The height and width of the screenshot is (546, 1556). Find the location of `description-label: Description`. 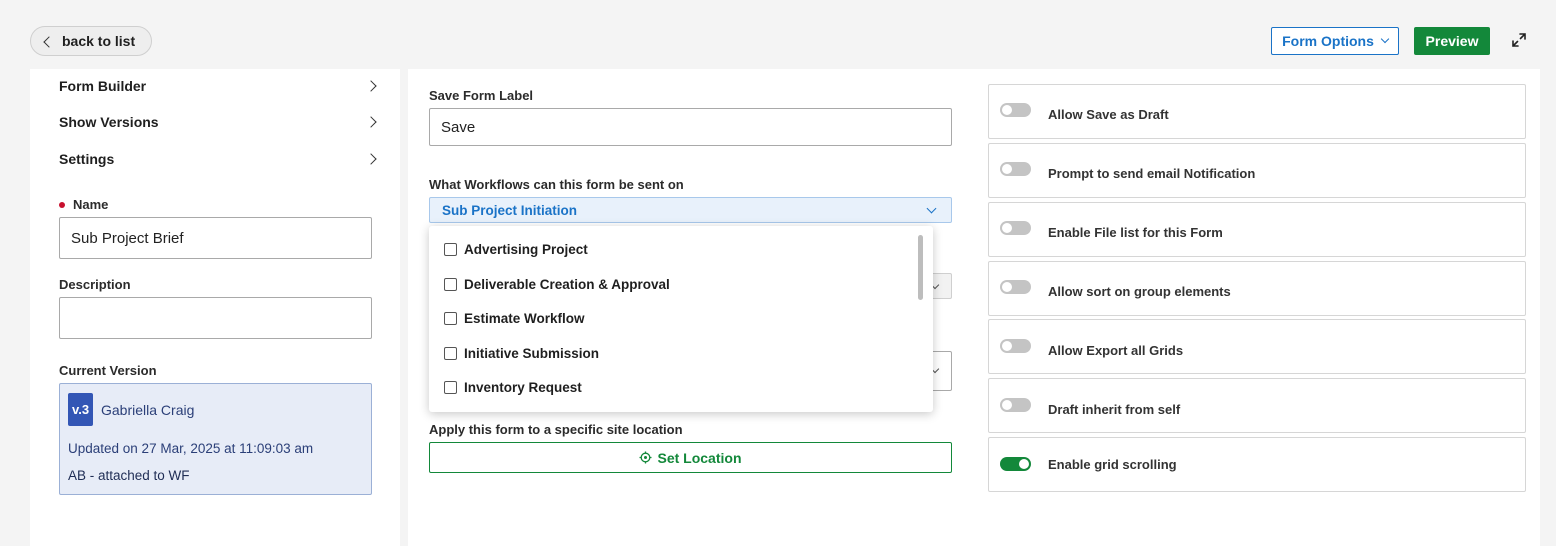

description-label: Description is located at coordinates (95, 284).